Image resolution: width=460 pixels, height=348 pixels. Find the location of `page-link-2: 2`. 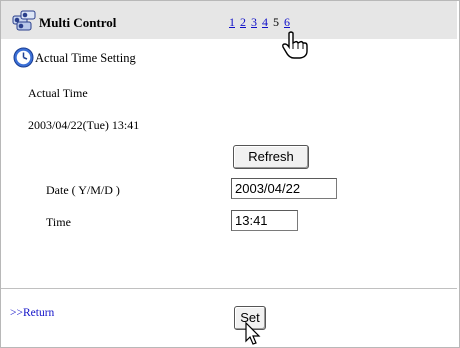

page-link-2: 2 is located at coordinates (243, 22).